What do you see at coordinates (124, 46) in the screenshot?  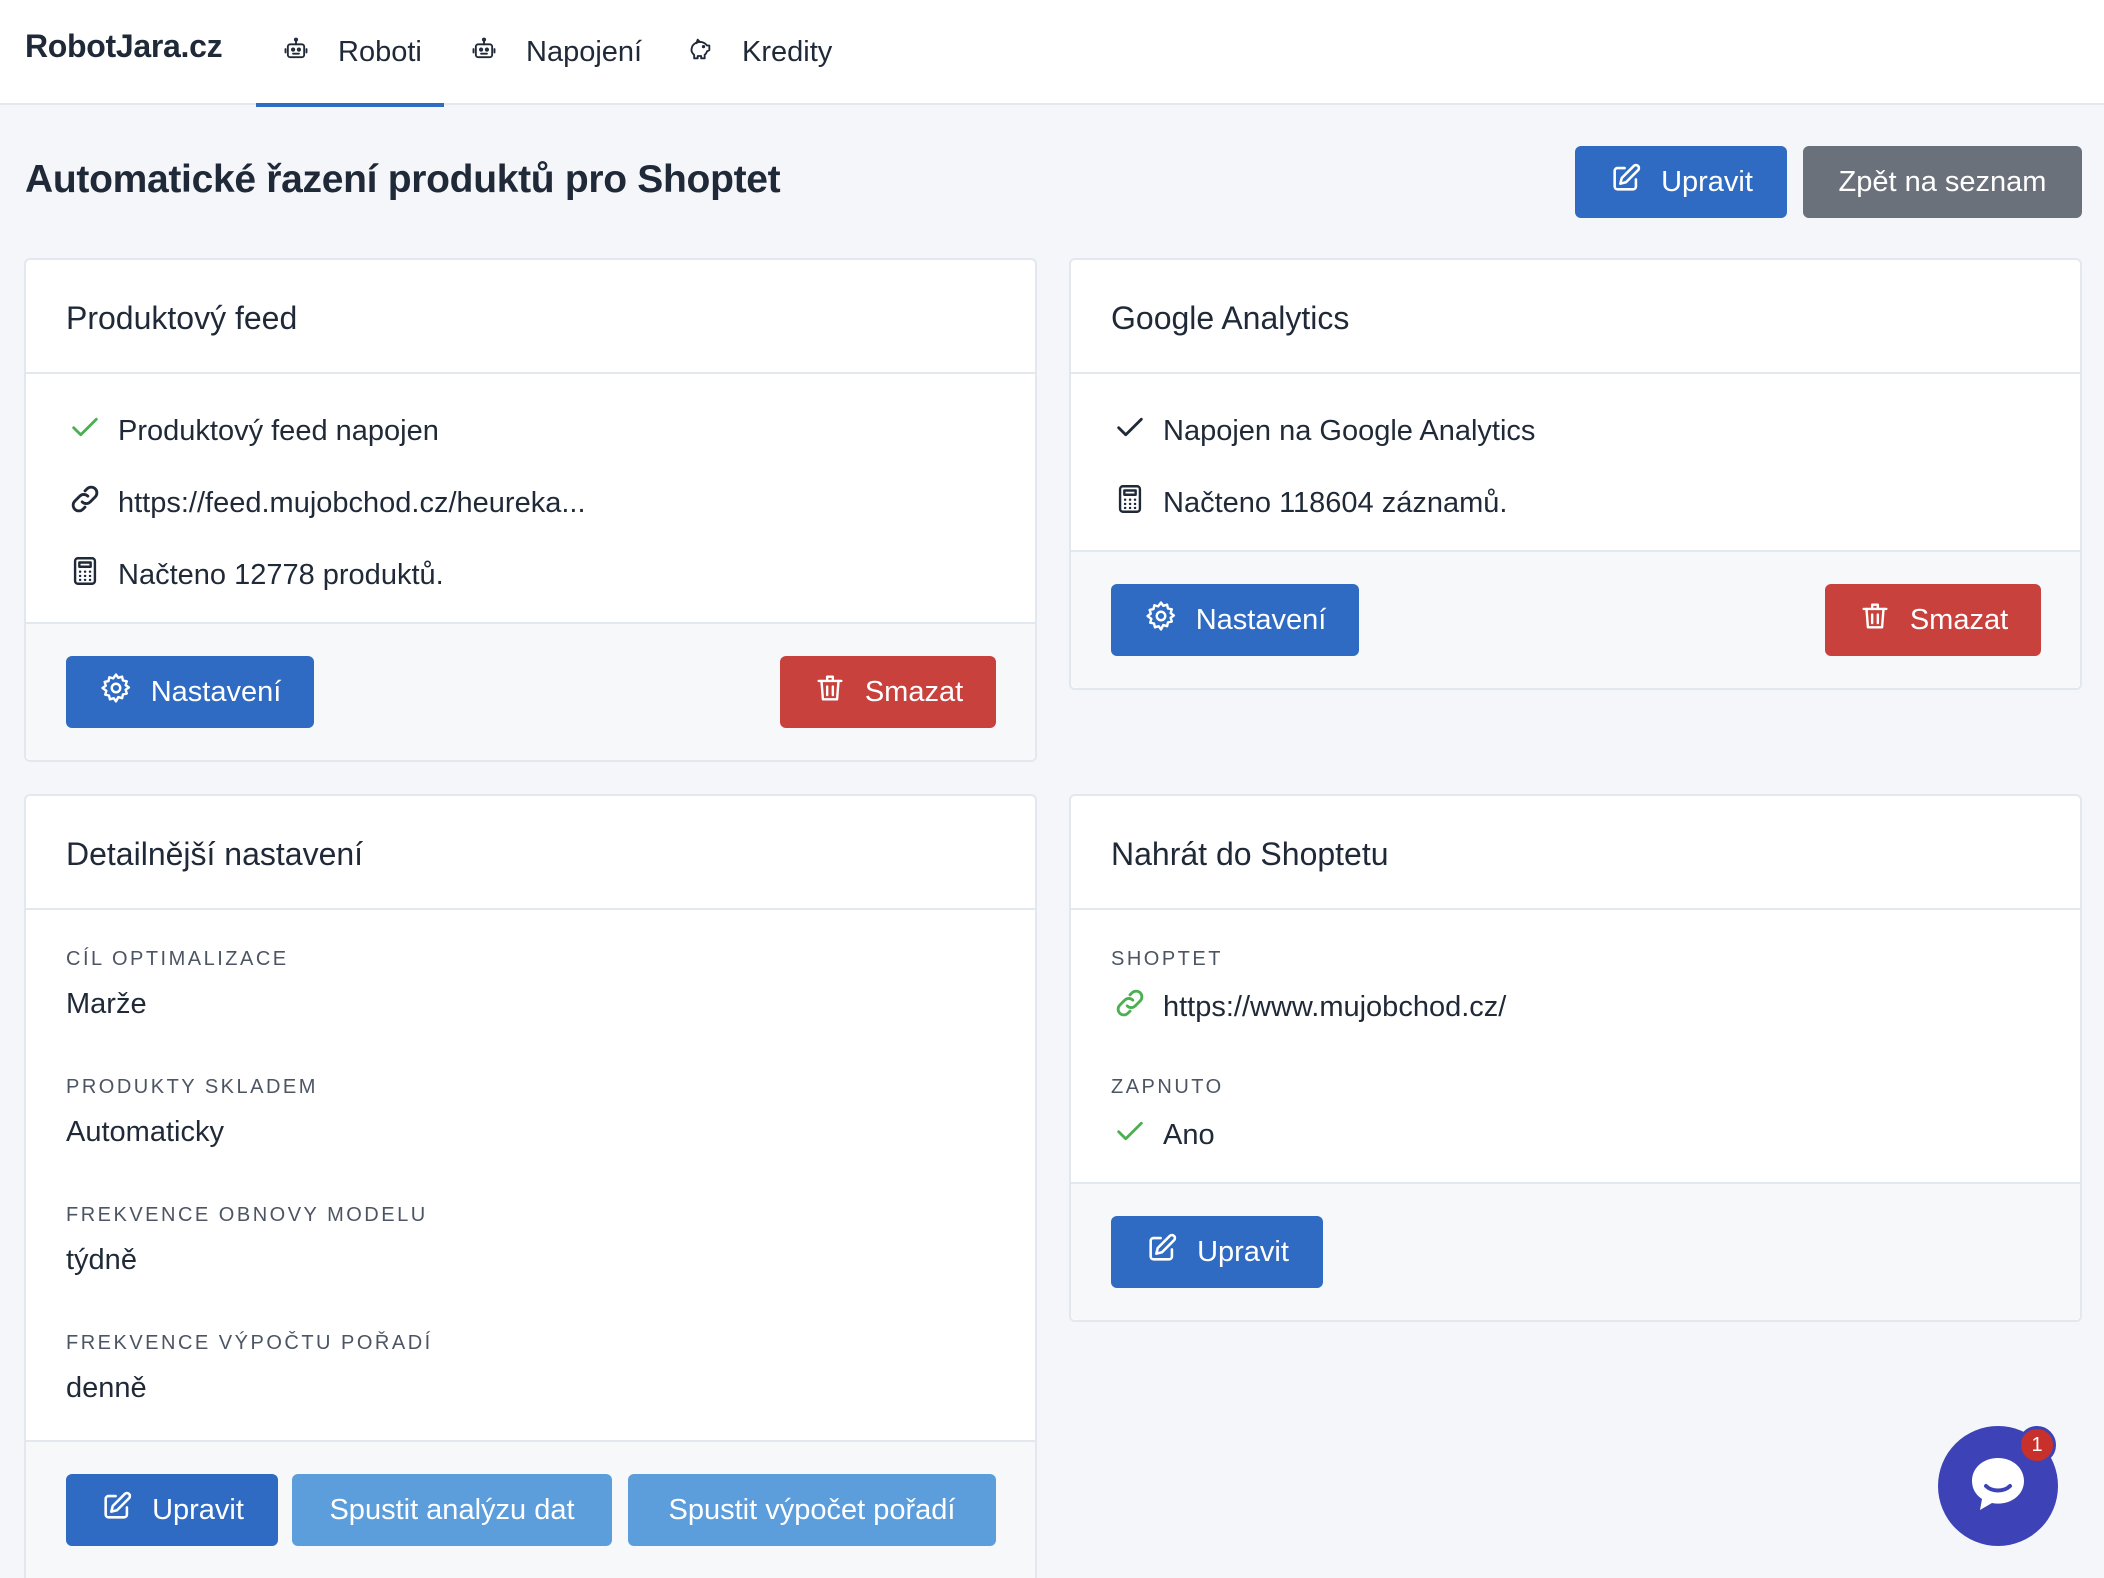 I see `brand-logo: RobotJara.cz` at bounding box center [124, 46].